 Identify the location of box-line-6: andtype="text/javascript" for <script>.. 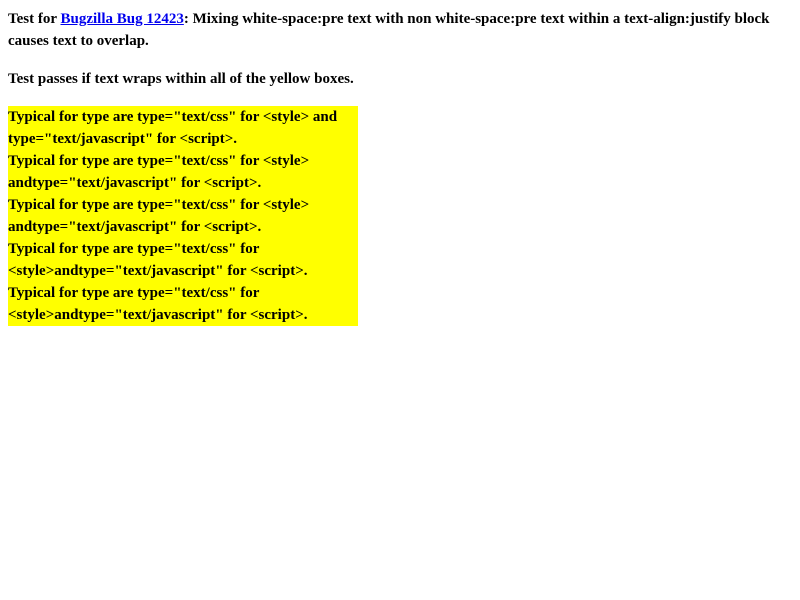
(135, 227).